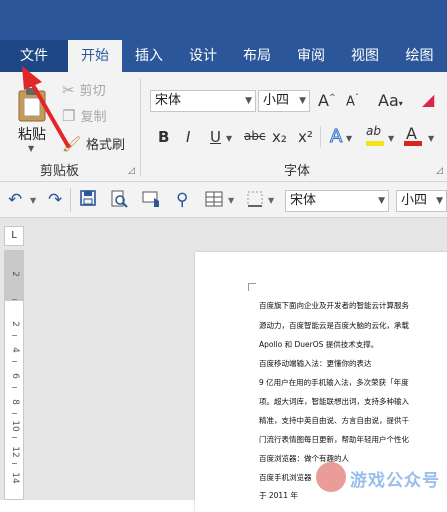 This screenshot has width=447, height=512. Describe the element at coordinates (331, 477) in the screenshot. I see `watermark-logo-icon` at that location.